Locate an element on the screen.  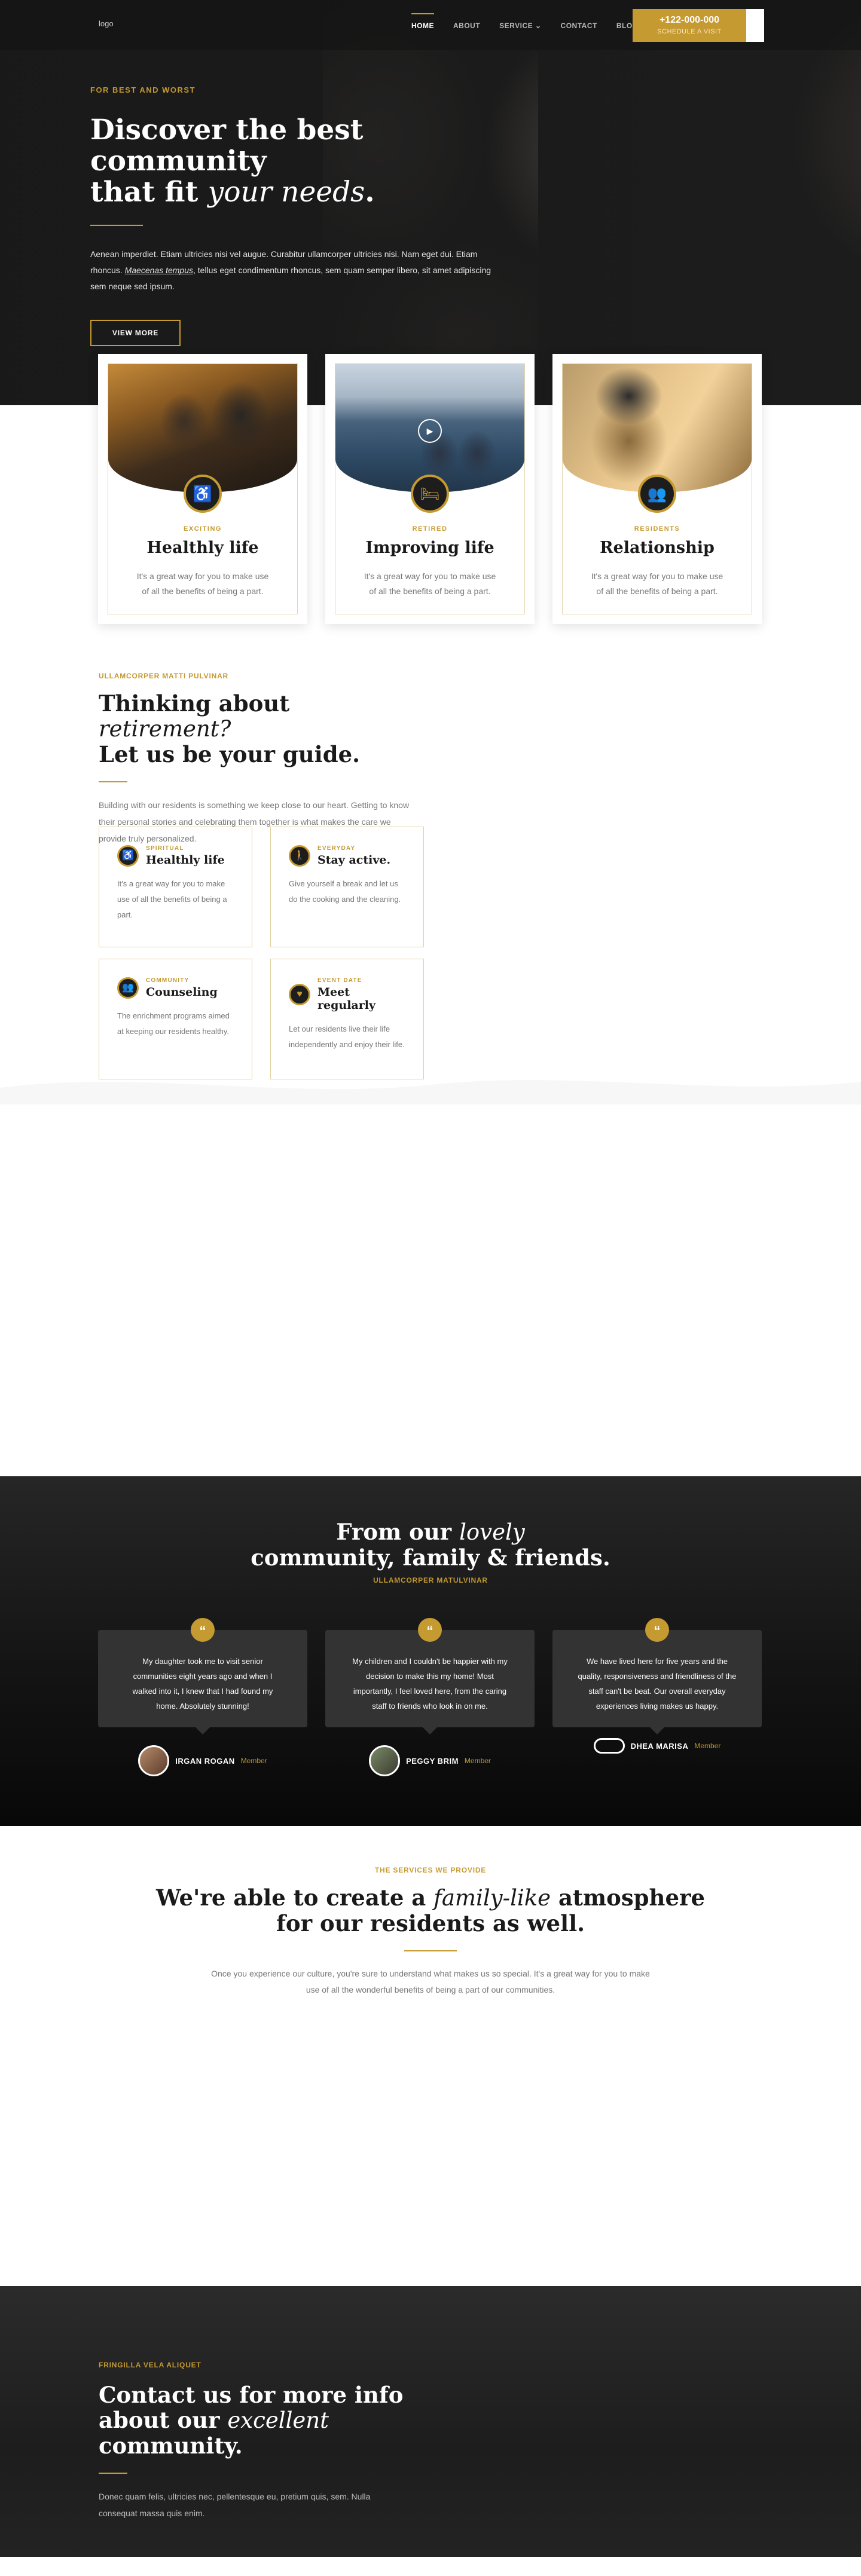
nav-home: HOME is located at coordinates (422, 21).